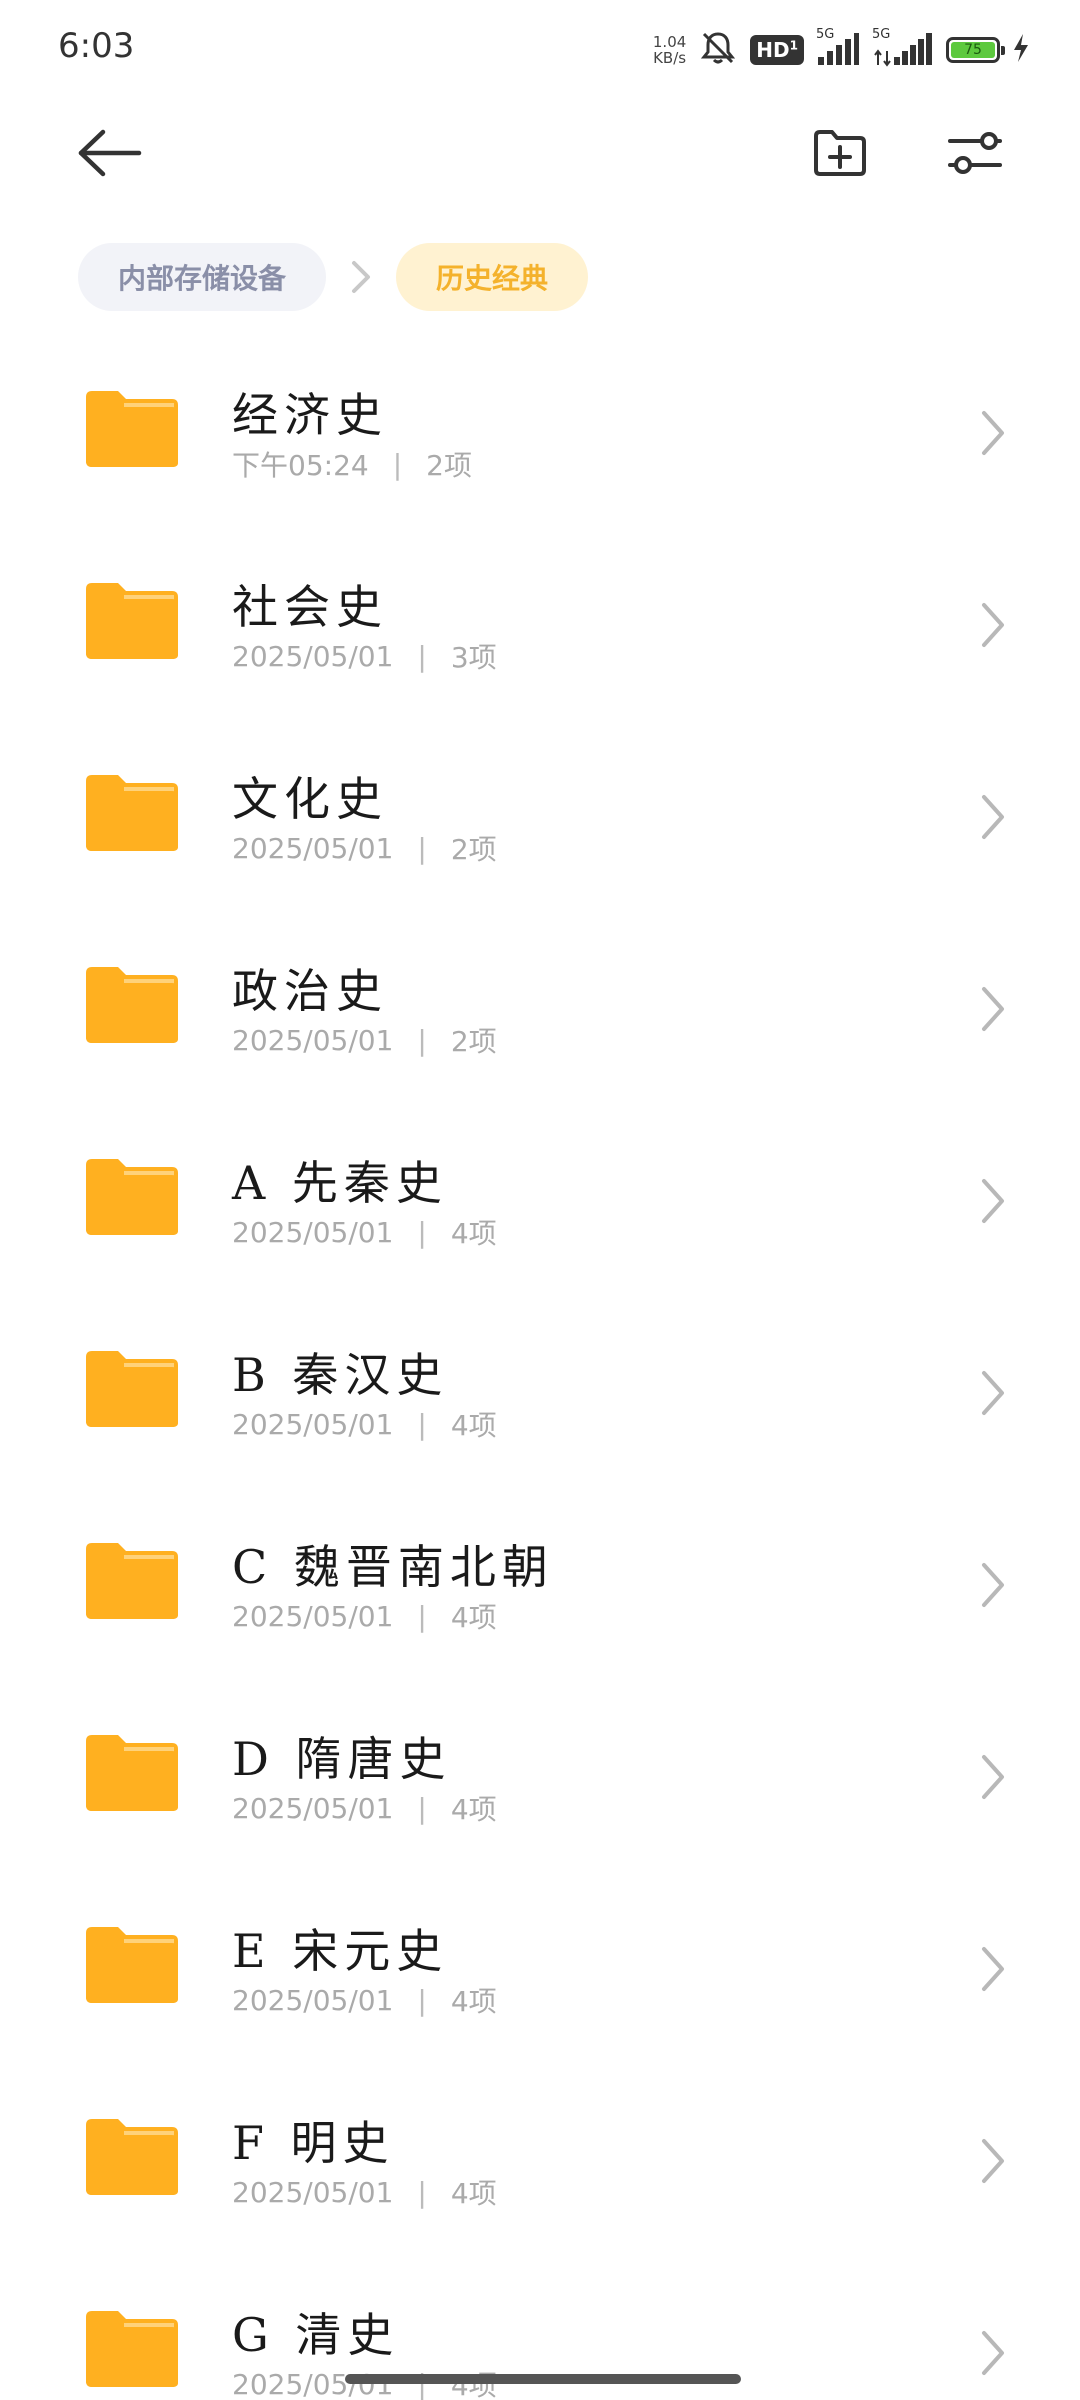  I want to click on folder-name: B 秦汉史, so click(340, 1375).